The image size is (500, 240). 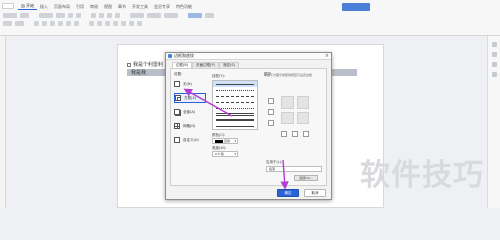 What do you see at coordinates (177, 126) in the screenshot?
I see `grid-icon` at bounding box center [177, 126].